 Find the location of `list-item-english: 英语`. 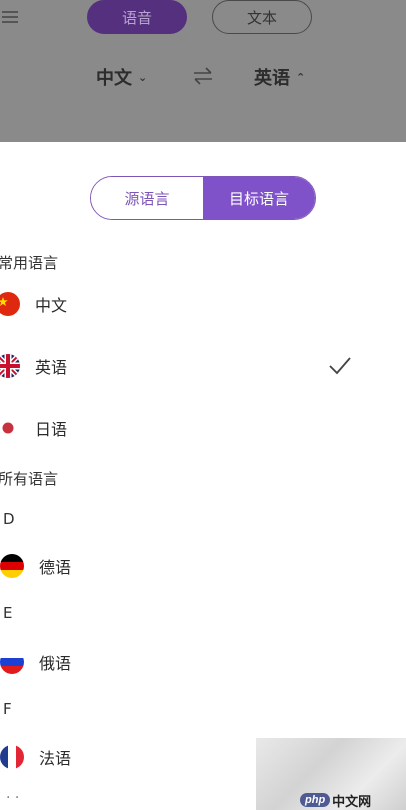

list-item-english: 英语 is located at coordinates (203, 366).